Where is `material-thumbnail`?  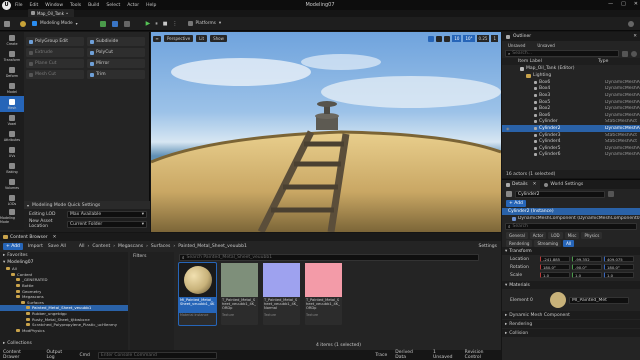
material-thumbnail is located at coordinates (558, 300).